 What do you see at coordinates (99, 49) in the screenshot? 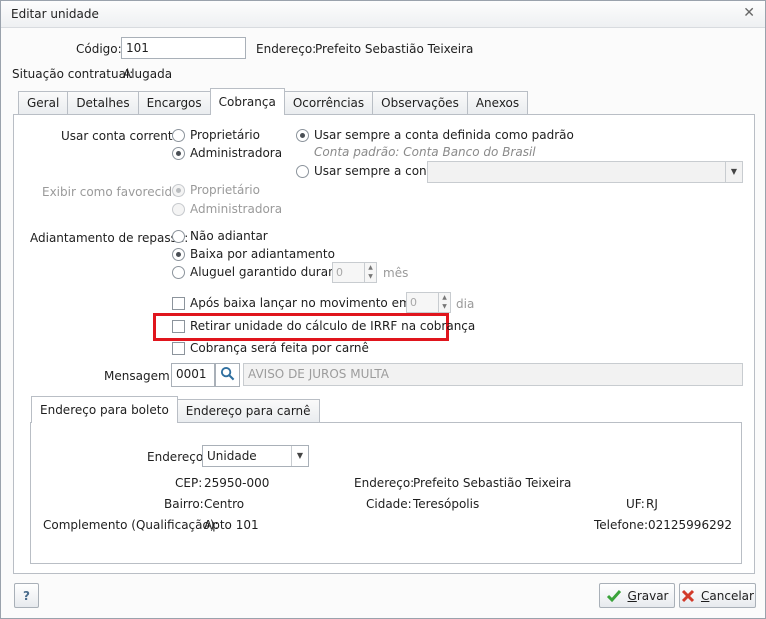
I see `codigo-label: Código:` at bounding box center [99, 49].